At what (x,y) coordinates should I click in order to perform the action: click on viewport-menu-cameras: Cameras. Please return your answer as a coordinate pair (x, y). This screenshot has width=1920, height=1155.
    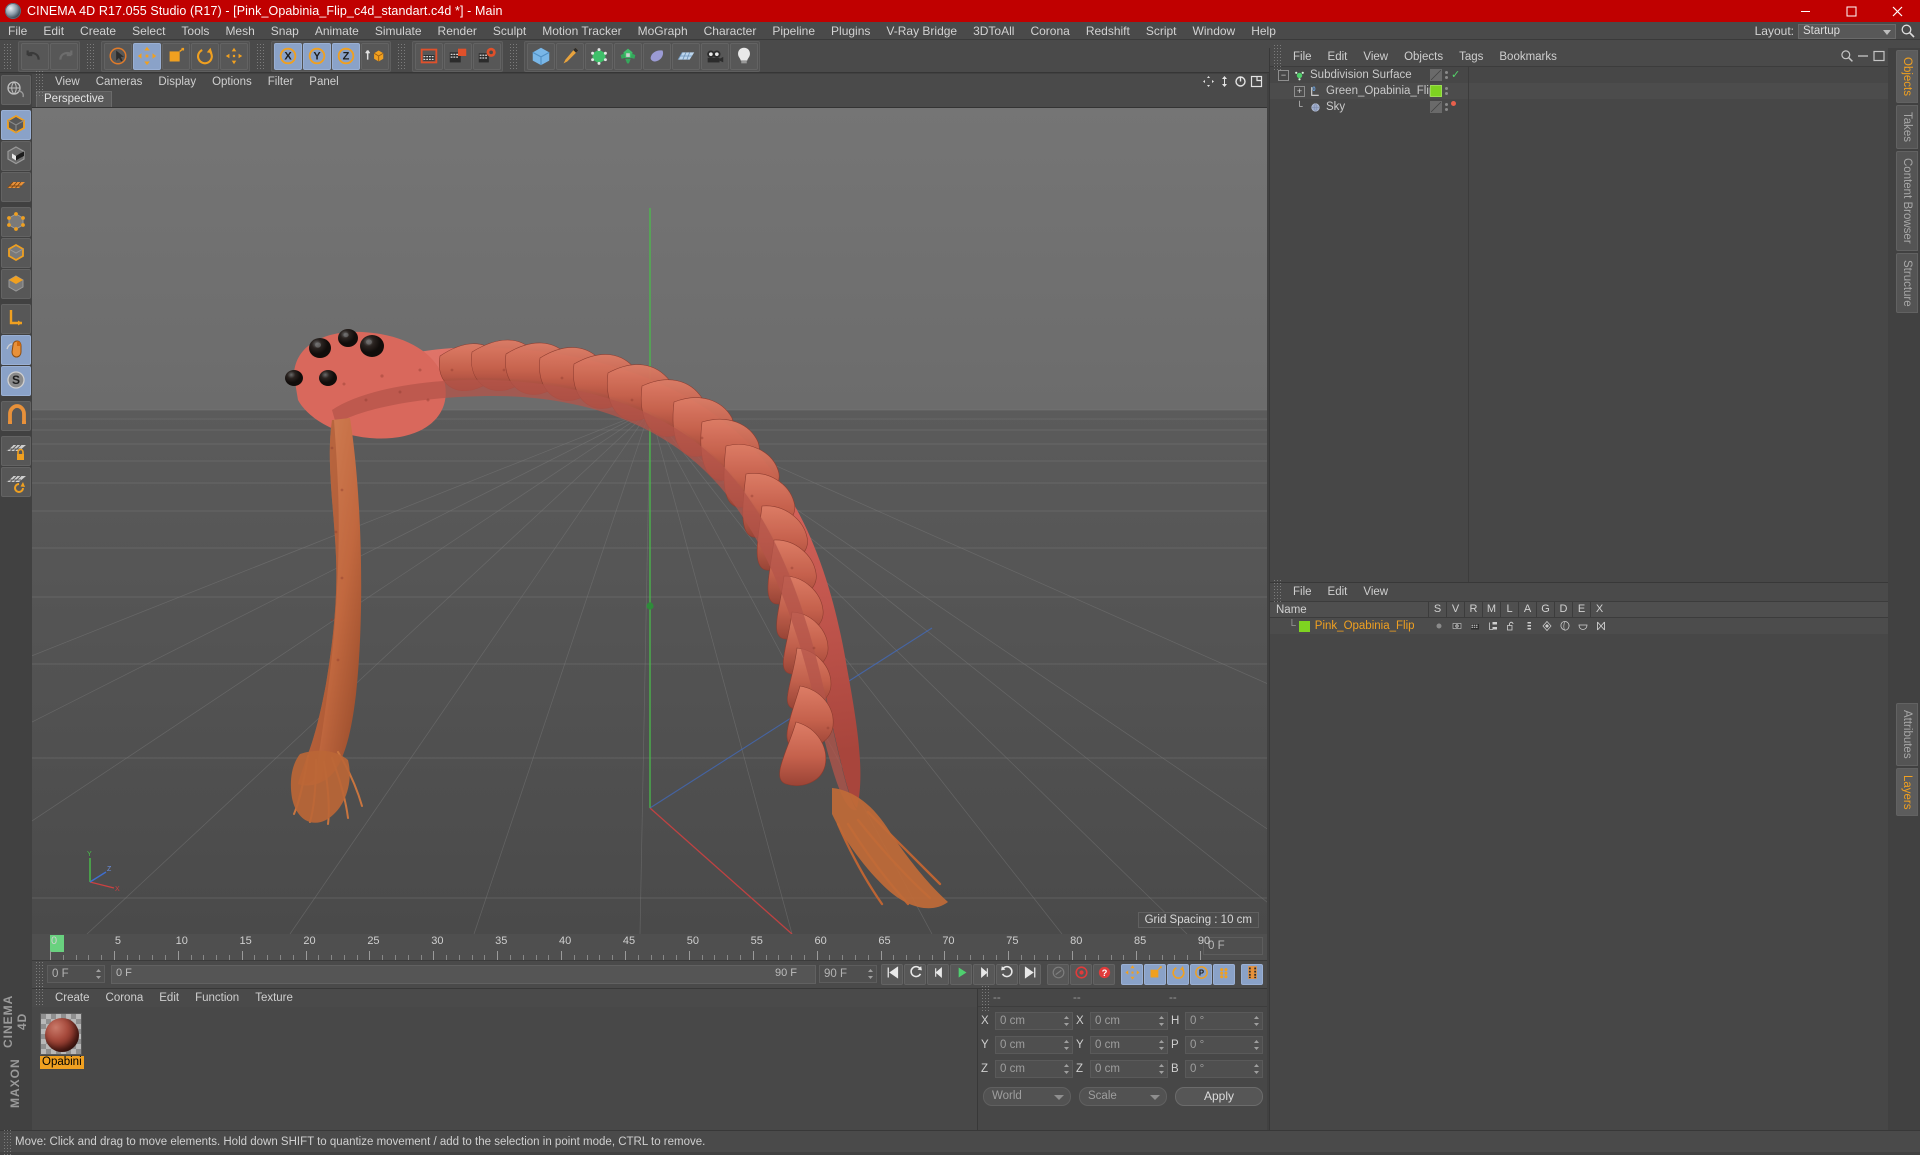
    Looking at the image, I should click on (119, 82).